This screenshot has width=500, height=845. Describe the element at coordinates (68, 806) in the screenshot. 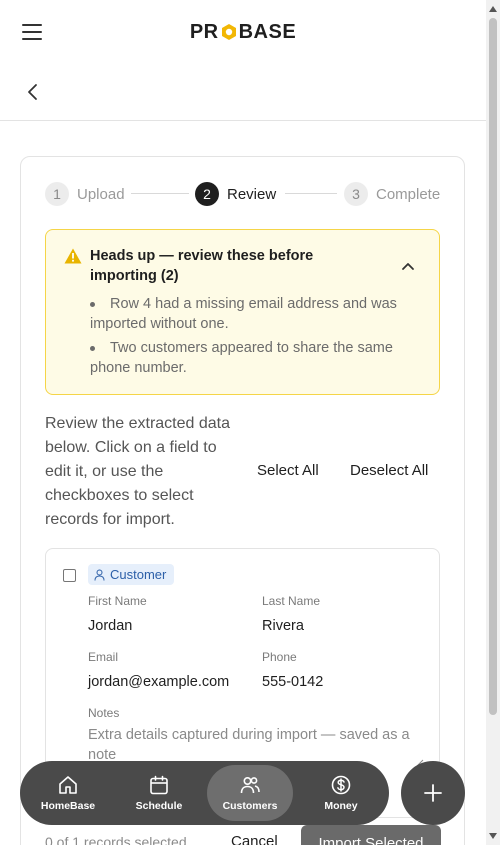

I see `nav-label: HomeBase` at that location.